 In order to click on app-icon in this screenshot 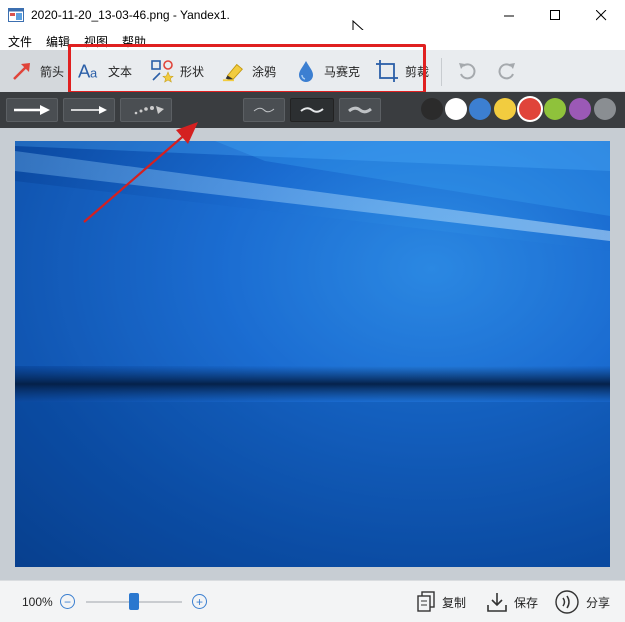, I will do `click(16, 15)`.